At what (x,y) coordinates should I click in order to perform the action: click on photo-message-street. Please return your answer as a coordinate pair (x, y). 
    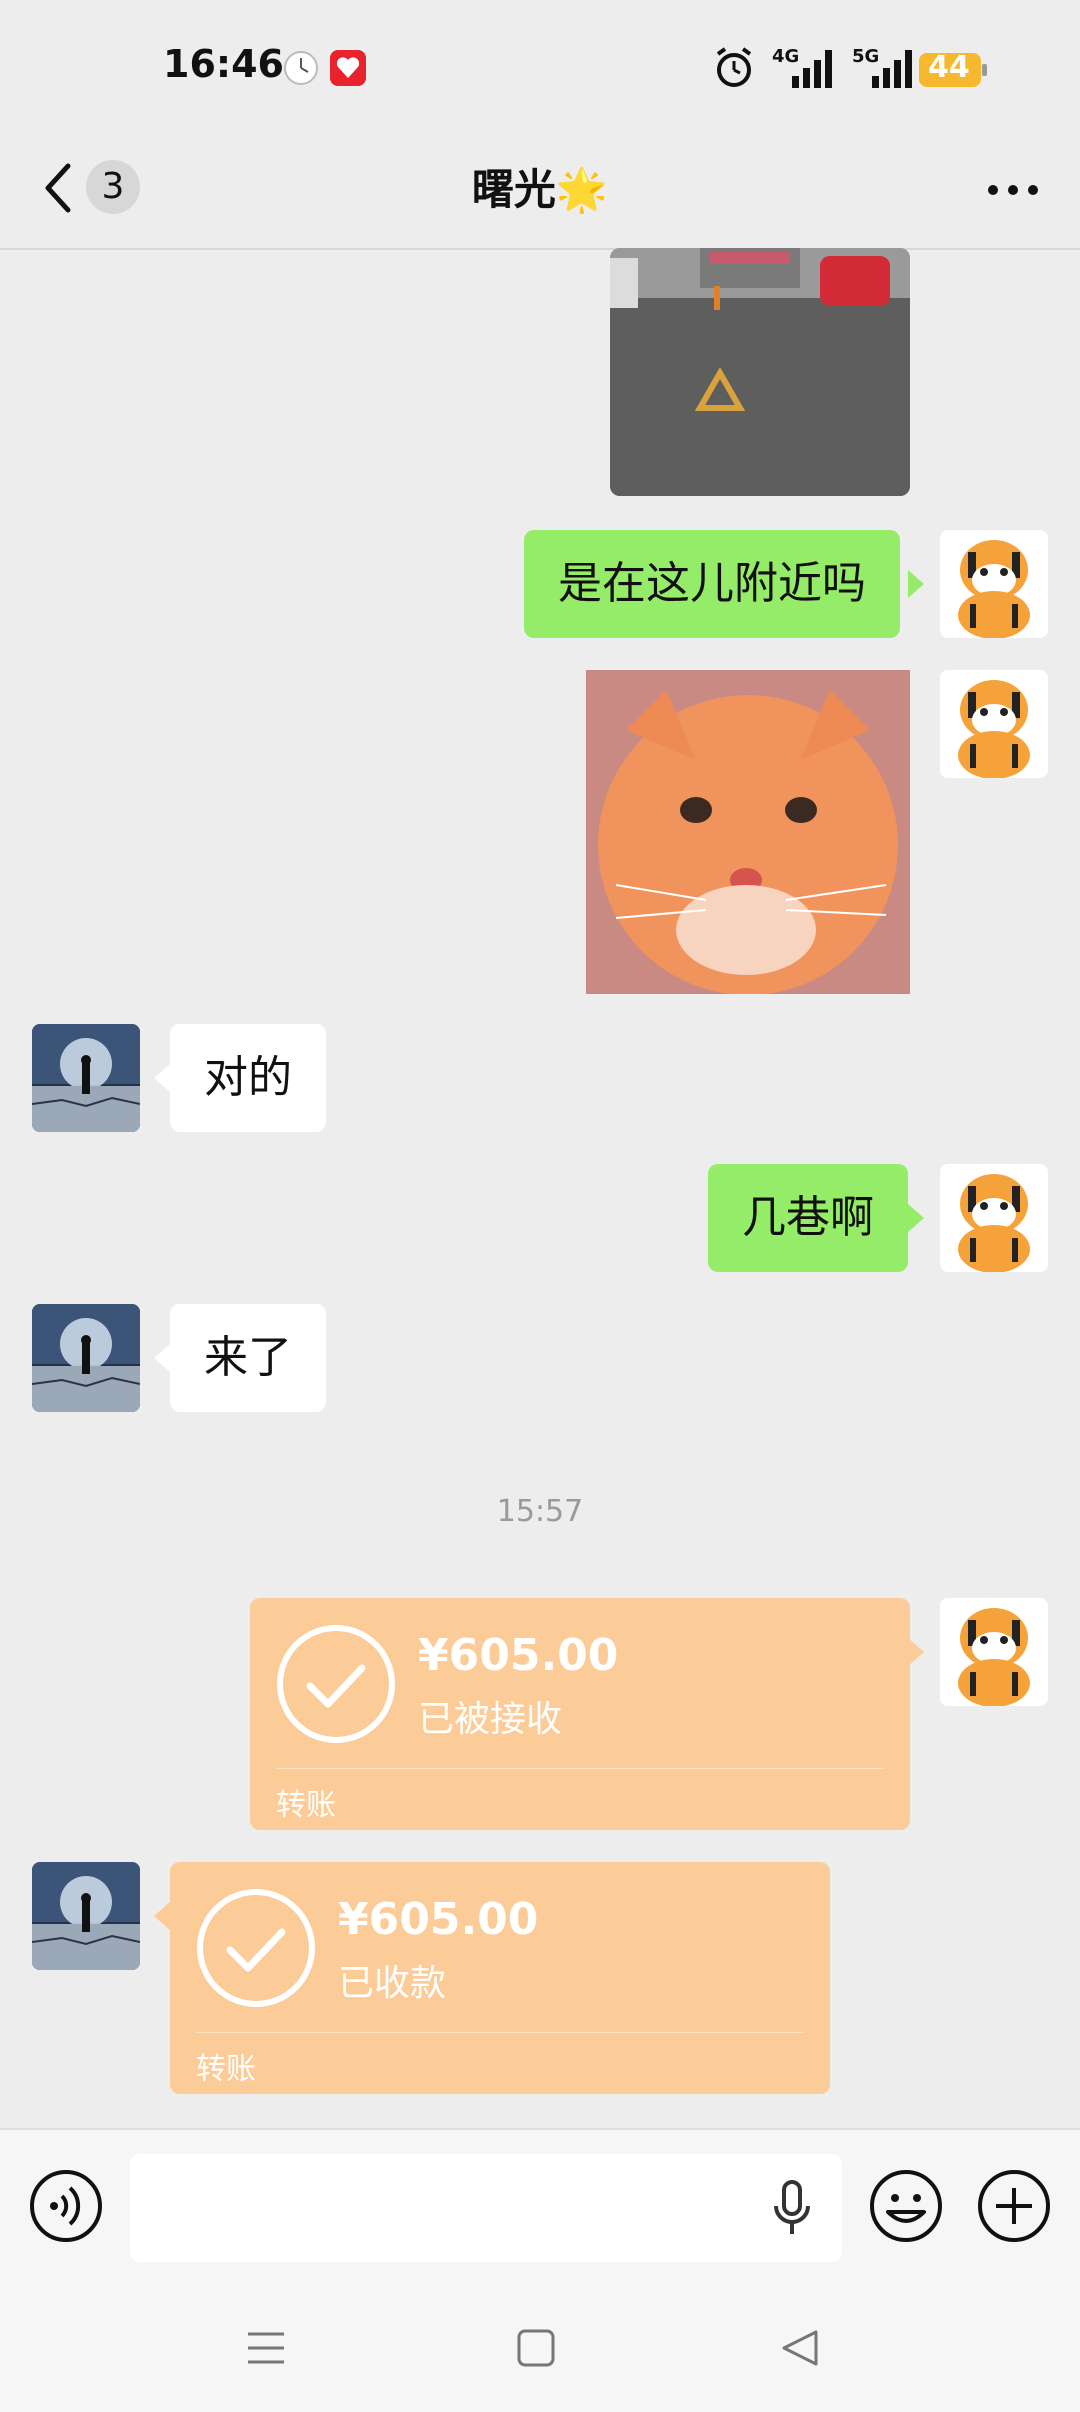
    Looking at the image, I should click on (760, 372).